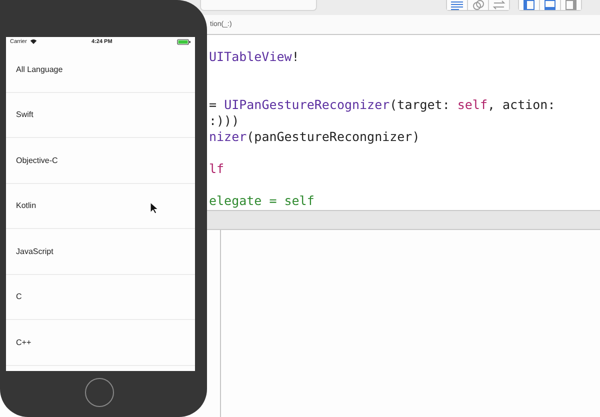 The width and height of the screenshot is (600, 417). Describe the element at coordinates (33, 41) in the screenshot. I see `wifi-icon` at that location.